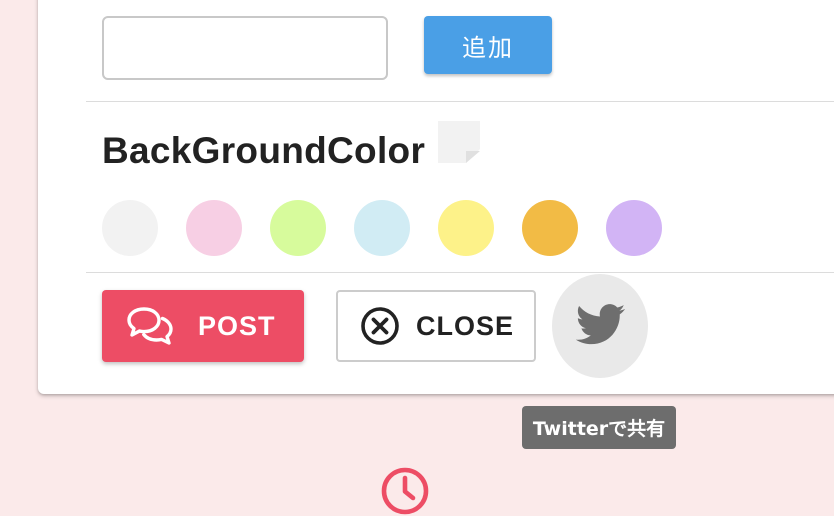 This screenshot has height=516, width=834. What do you see at coordinates (130, 228) in the screenshot?
I see `color-swatch-light-gray` at bounding box center [130, 228].